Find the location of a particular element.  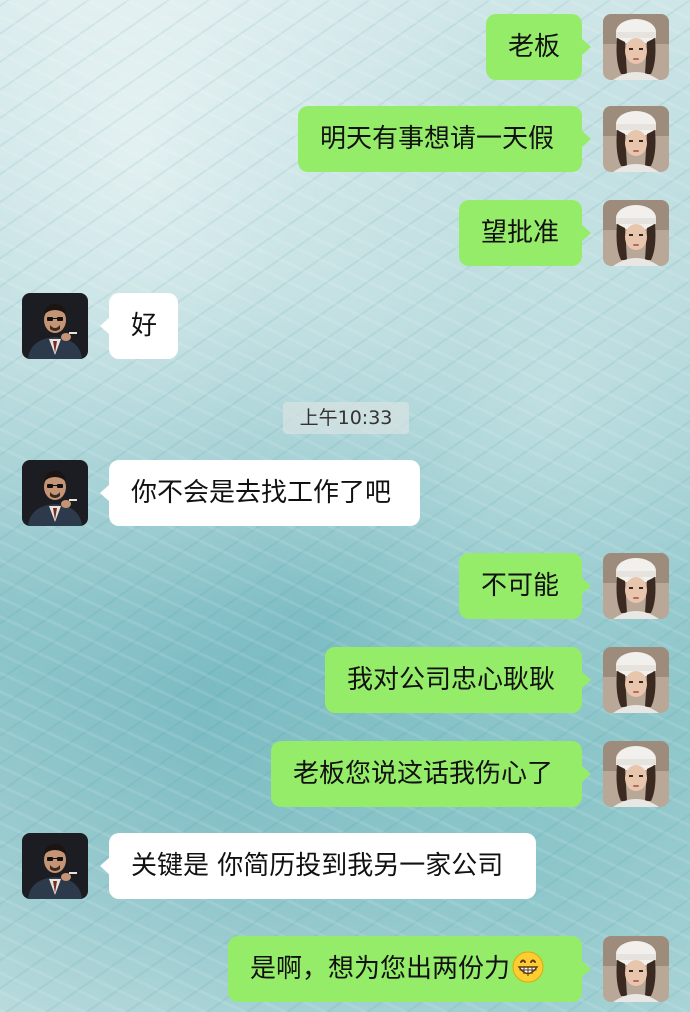

message-bubble: 好 is located at coordinates (139, 326).